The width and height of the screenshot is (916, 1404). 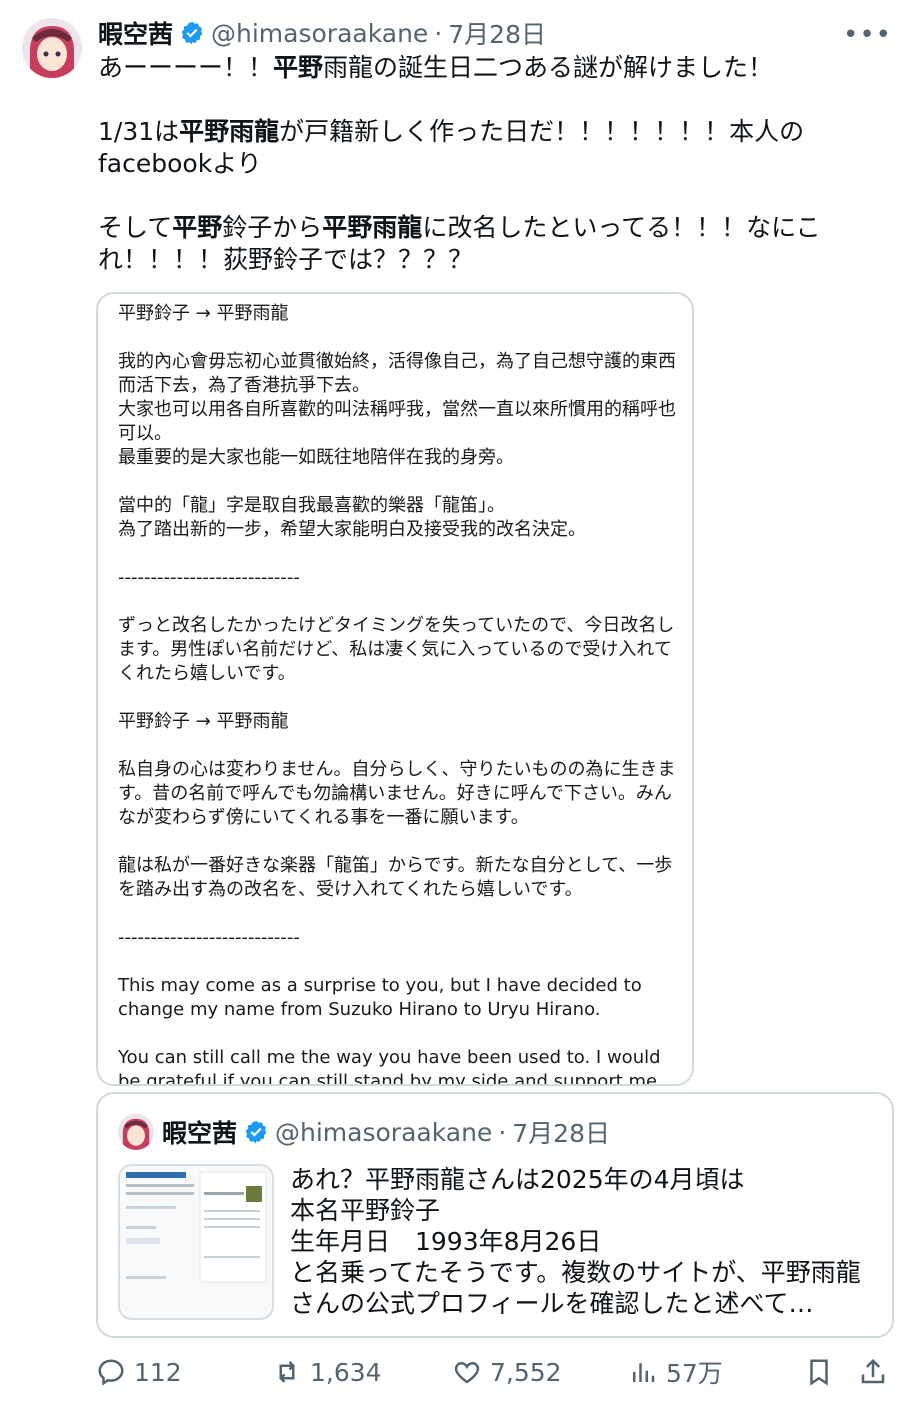 I want to click on quoted-author-name: 暇空茜, so click(x=200, y=1133).